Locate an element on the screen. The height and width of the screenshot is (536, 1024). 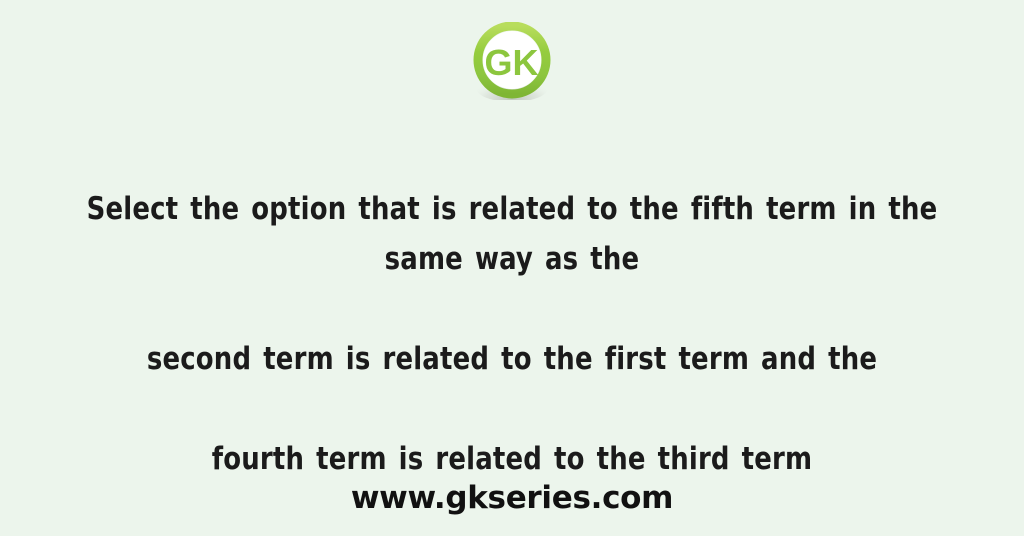
gk-logo-letters: GK is located at coordinates (512, 62).